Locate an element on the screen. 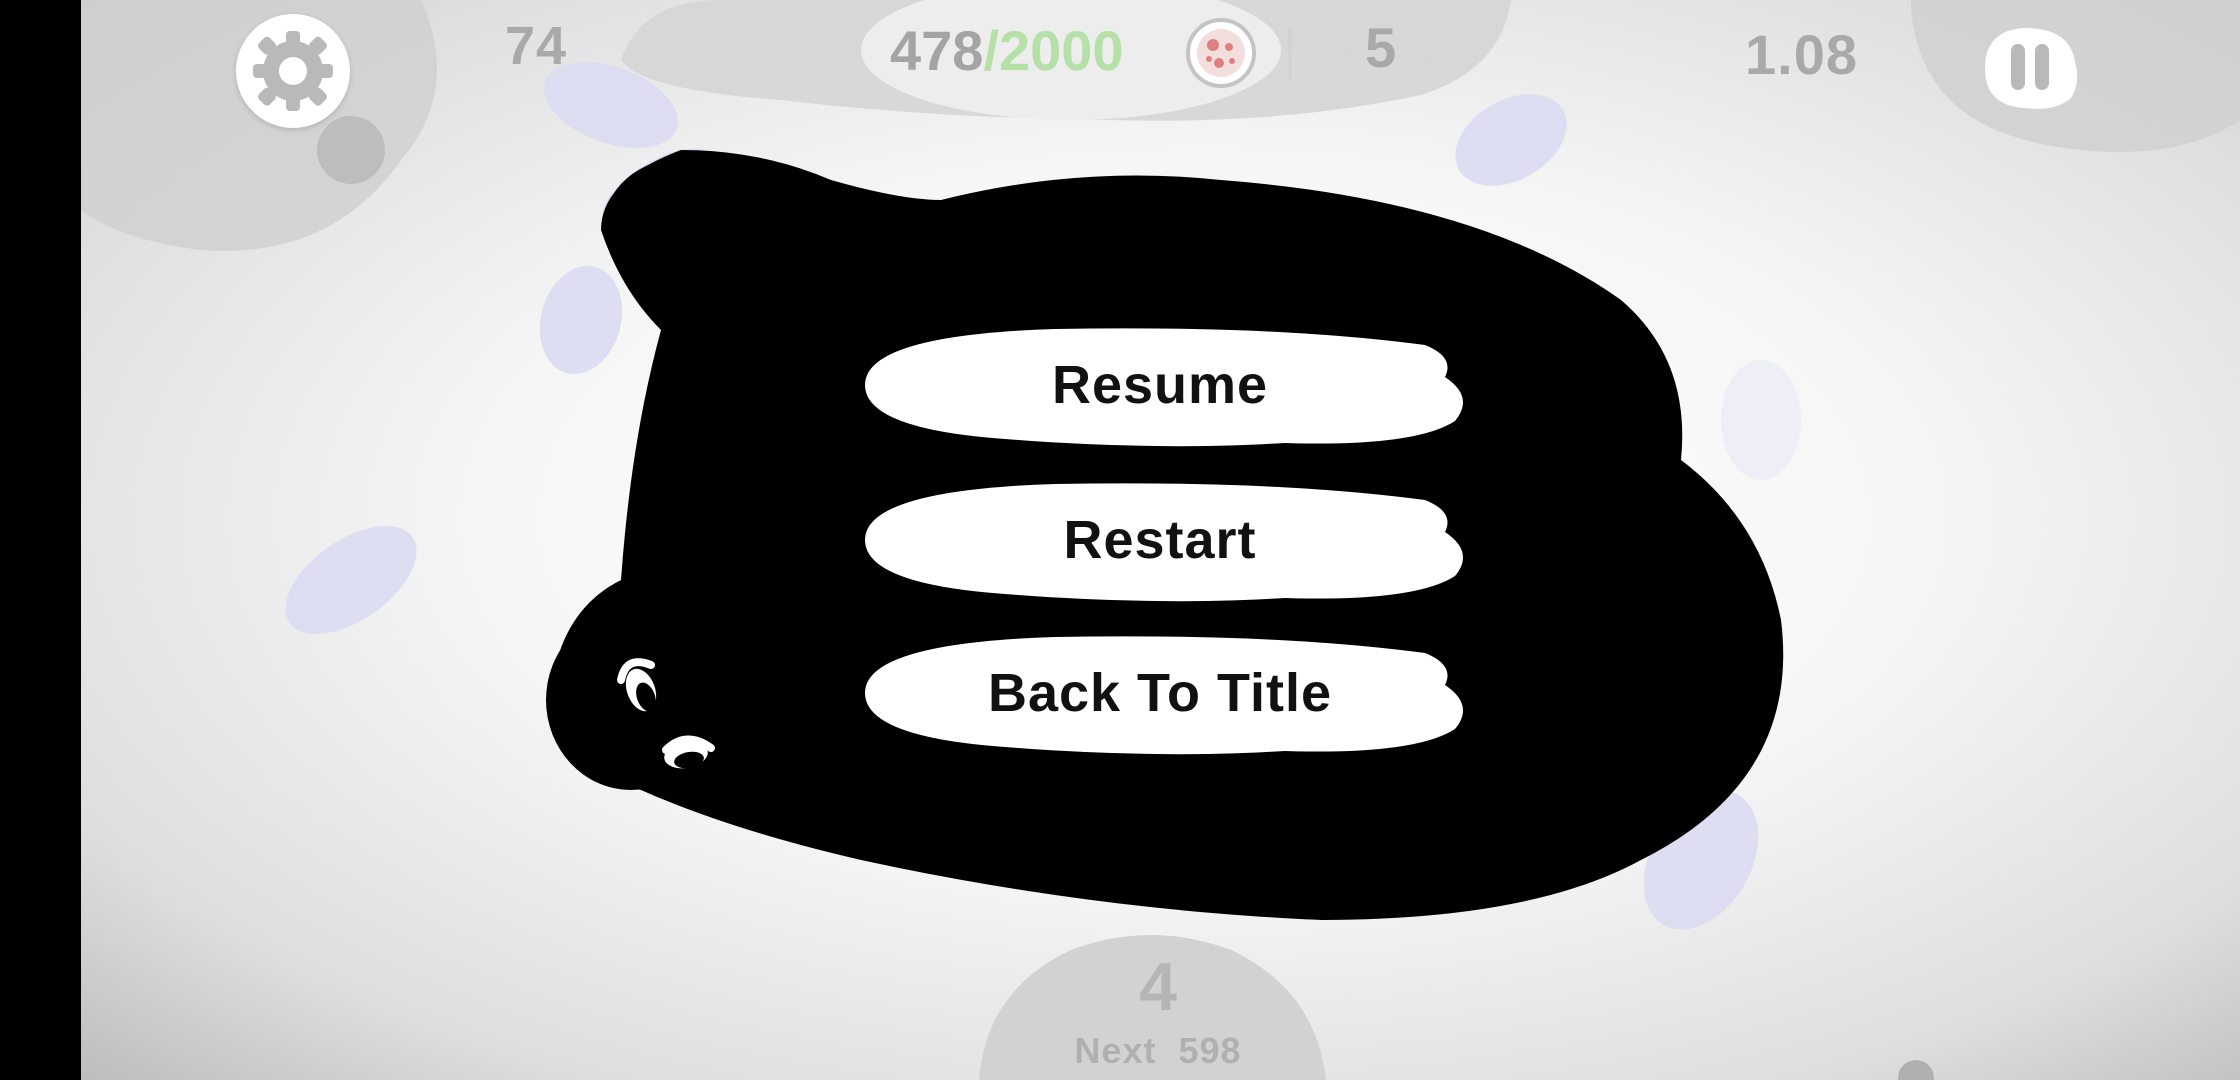 Image resolution: width=2240 pixels, height=1080 pixels. pause-button is located at coordinates (2030, 68).